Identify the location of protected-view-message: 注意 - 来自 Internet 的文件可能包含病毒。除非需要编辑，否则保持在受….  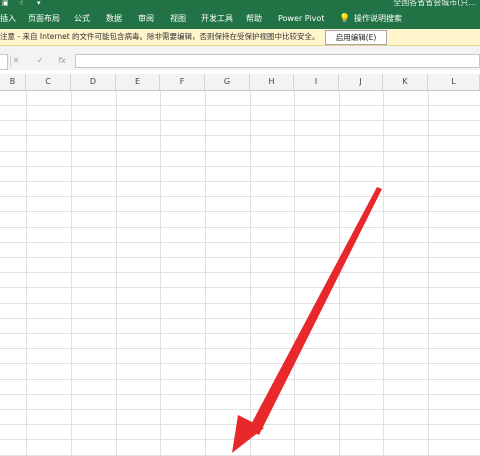
(160, 36).